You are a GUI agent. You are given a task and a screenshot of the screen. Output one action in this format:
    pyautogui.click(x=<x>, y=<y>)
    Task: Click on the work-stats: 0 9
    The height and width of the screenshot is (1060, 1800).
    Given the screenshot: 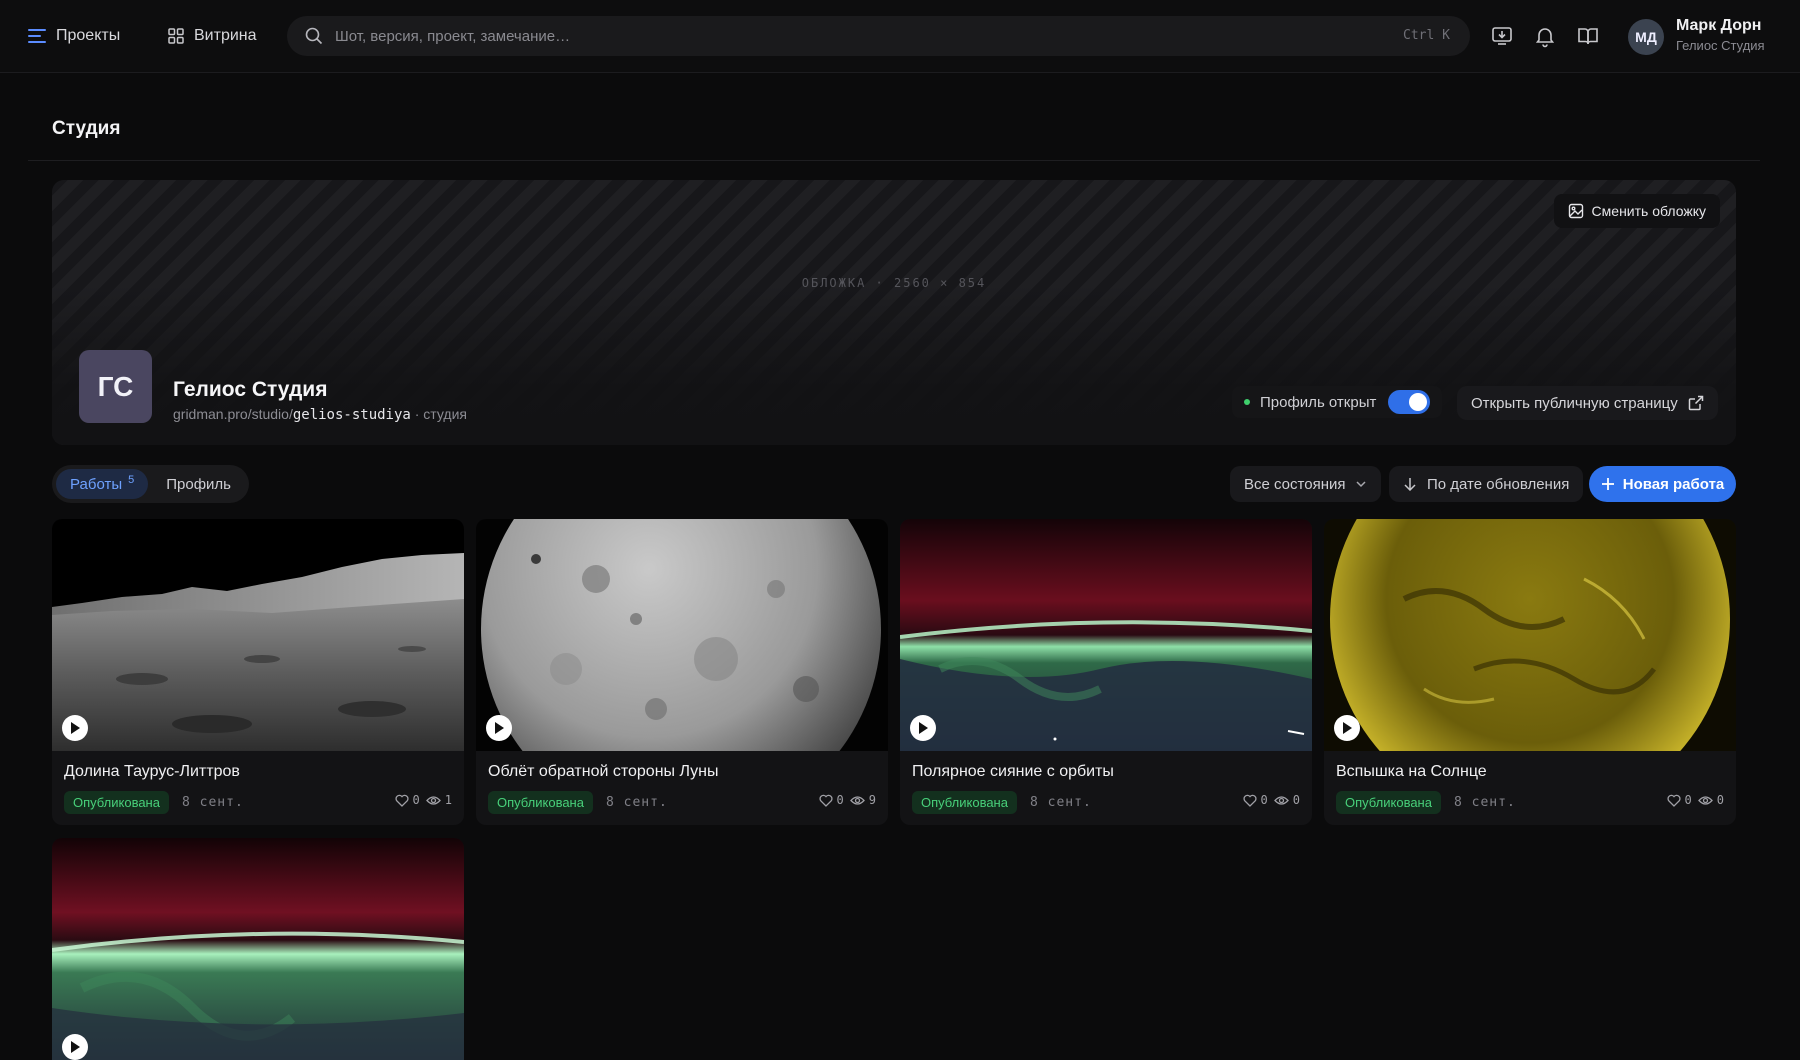 What is the action you would take?
    pyautogui.click(x=847, y=800)
    